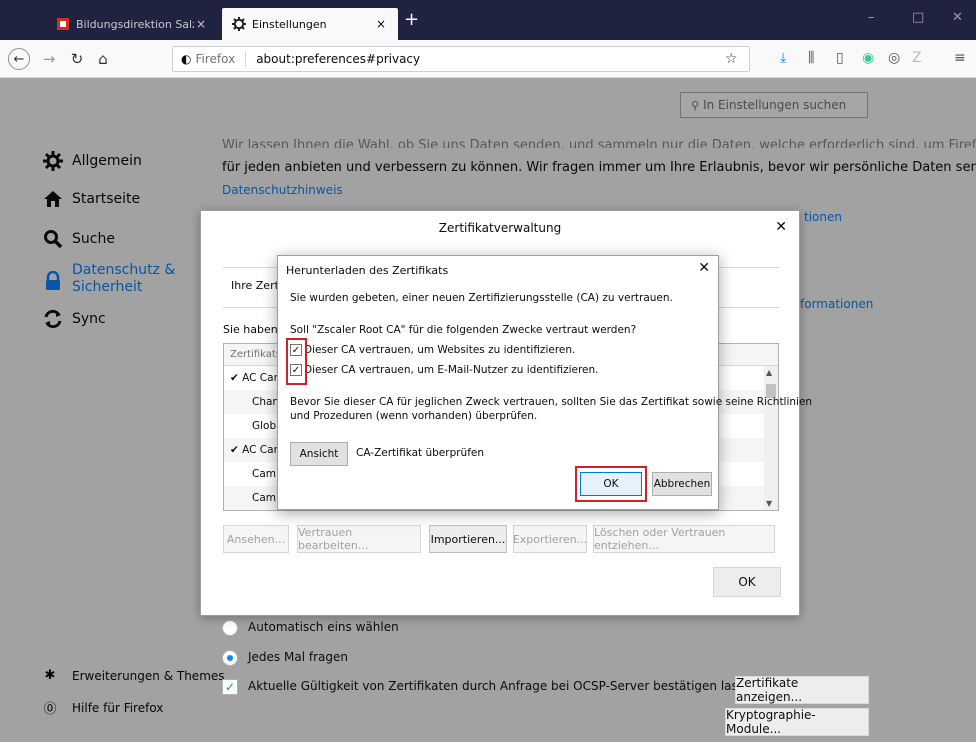 This screenshot has width=976, height=742. Describe the element at coordinates (230, 687) in the screenshot. I see `ocsp-checkbox: ✓` at that location.